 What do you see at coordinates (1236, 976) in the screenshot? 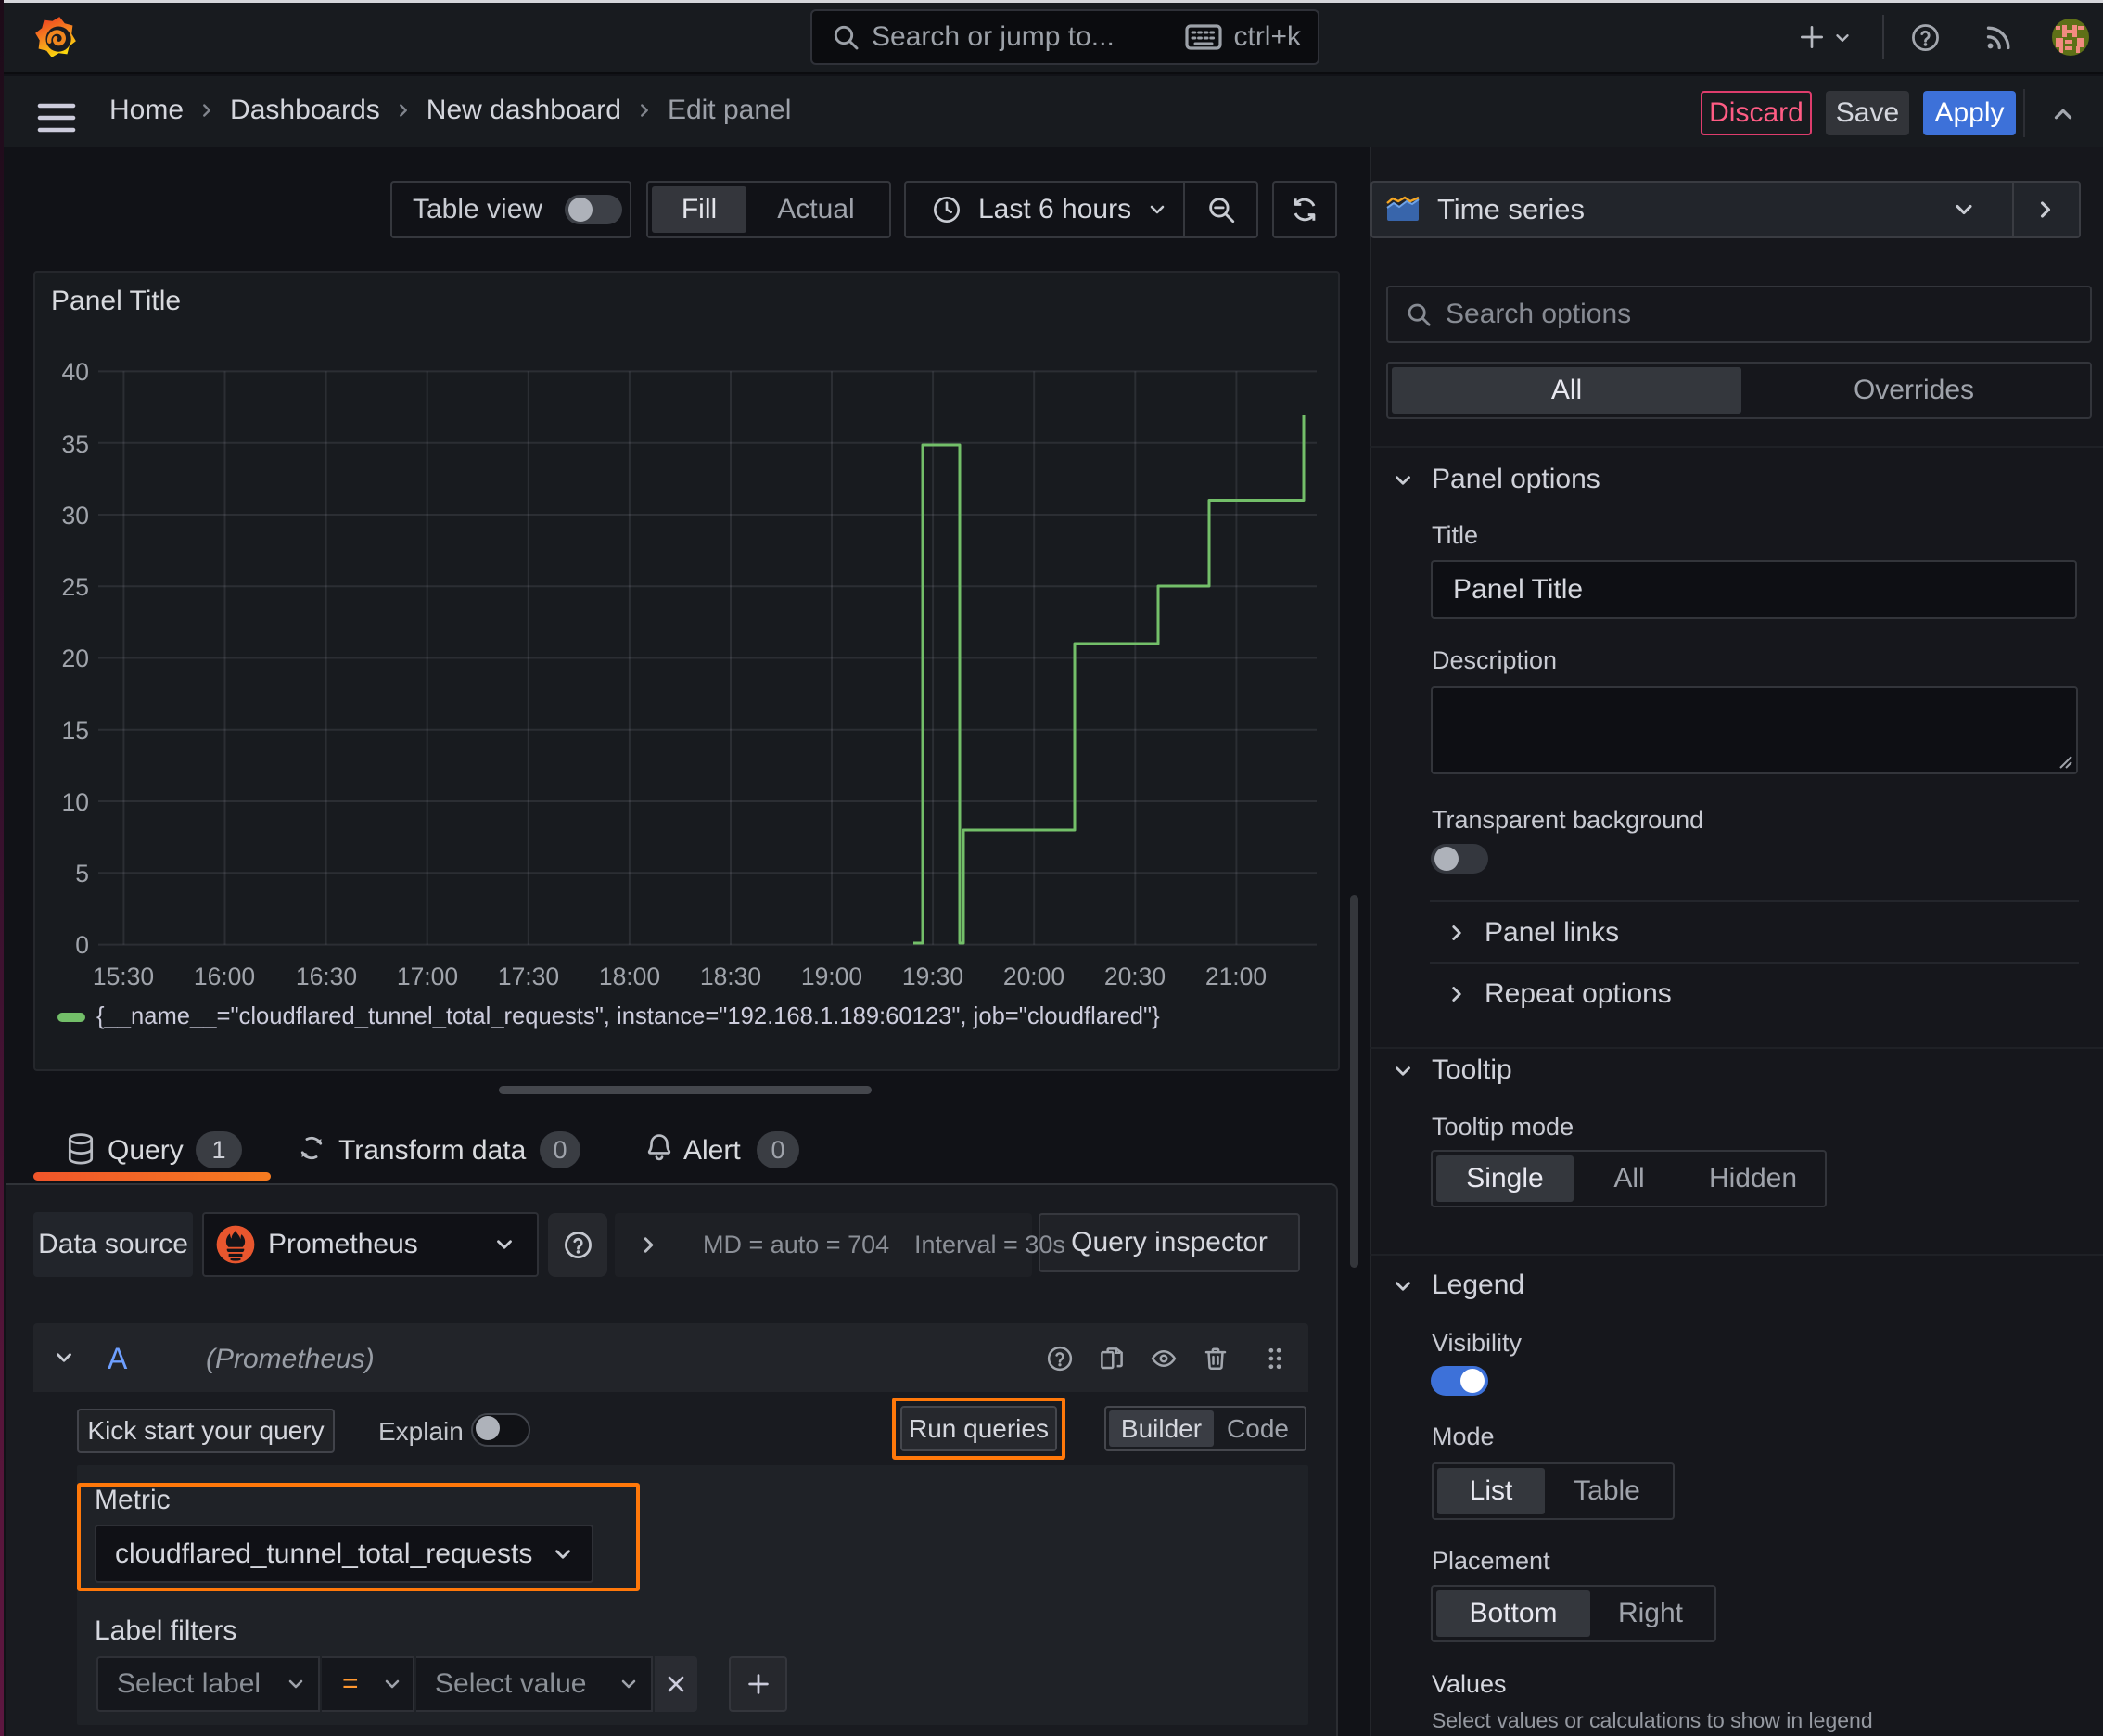
I see `svg-text: 21:00` at bounding box center [1236, 976].